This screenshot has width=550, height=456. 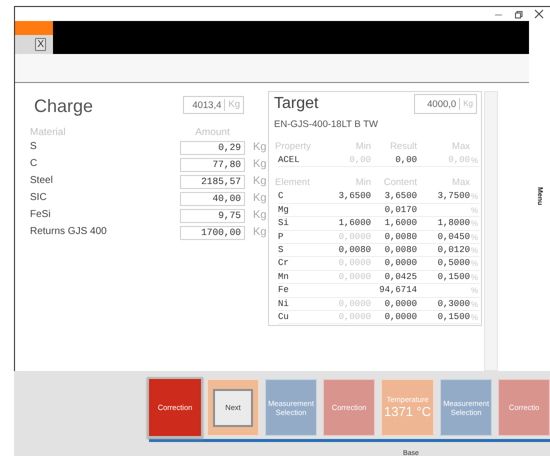 What do you see at coordinates (441, 104) in the screenshot?
I see `total-value: 4000,0` at bounding box center [441, 104].